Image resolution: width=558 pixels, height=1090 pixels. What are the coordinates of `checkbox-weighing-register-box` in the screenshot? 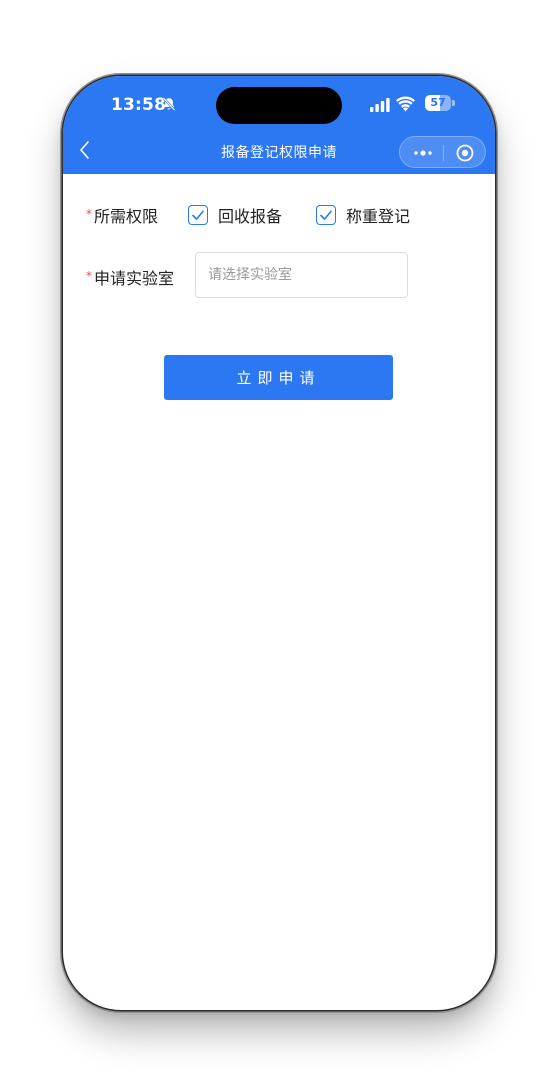 It's located at (326, 215).